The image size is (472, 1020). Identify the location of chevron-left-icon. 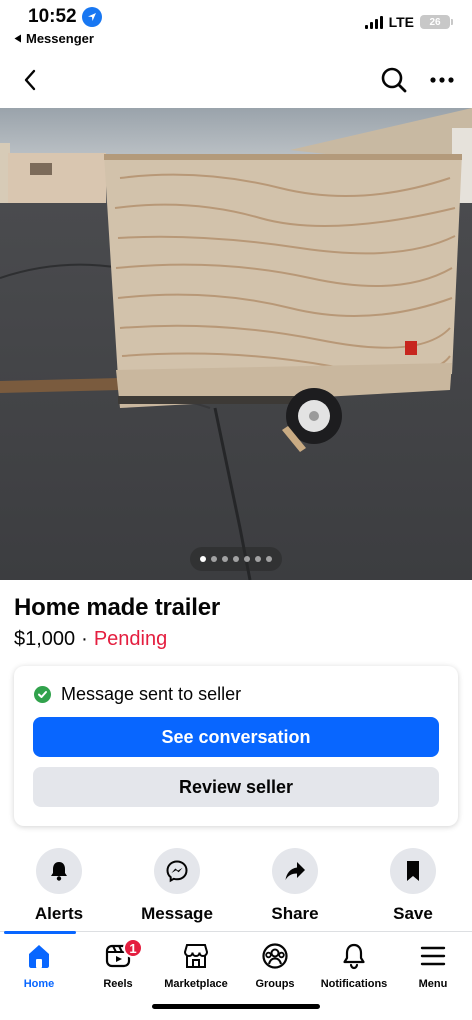
(30, 80).